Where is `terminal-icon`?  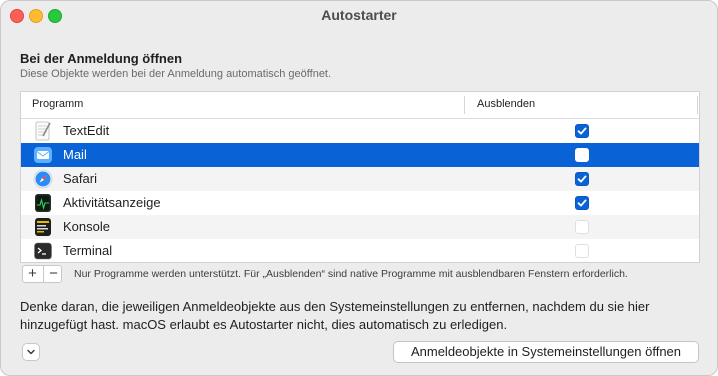
terminal-icon is located at coordinates (43, 251).